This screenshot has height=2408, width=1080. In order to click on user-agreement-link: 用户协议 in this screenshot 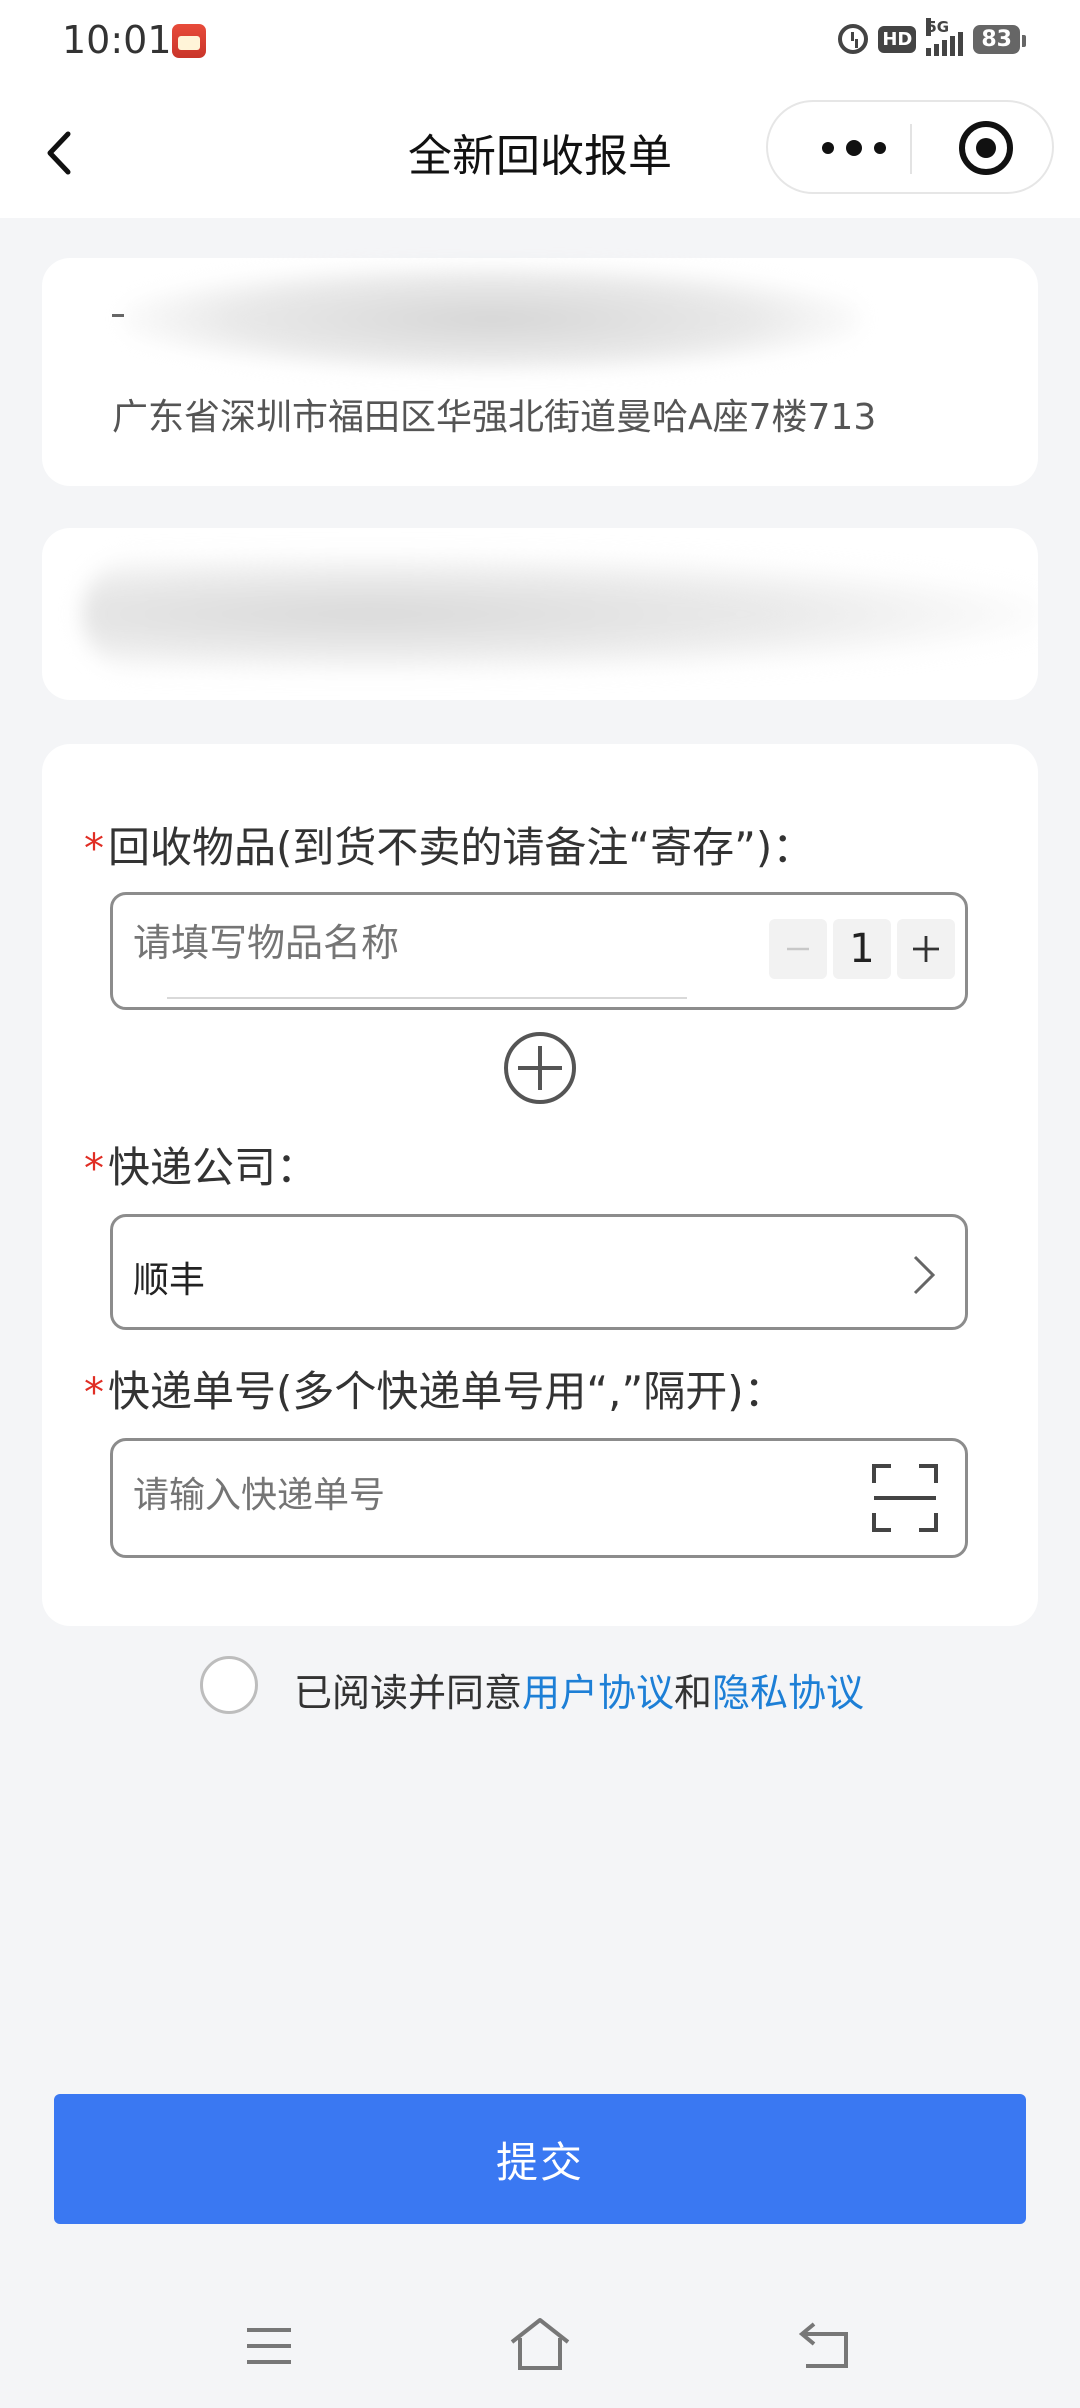, I will do `click(598, 1693)`.